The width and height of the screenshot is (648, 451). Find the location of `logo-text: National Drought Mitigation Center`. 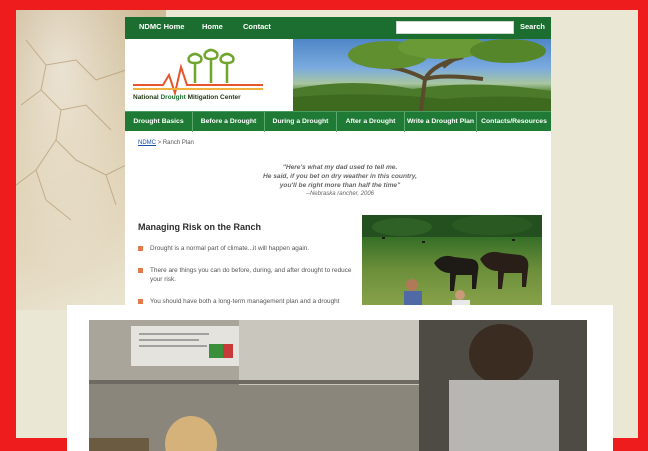

logo-text: National Drought Mitigation Center is located at coordinates (187, 97).